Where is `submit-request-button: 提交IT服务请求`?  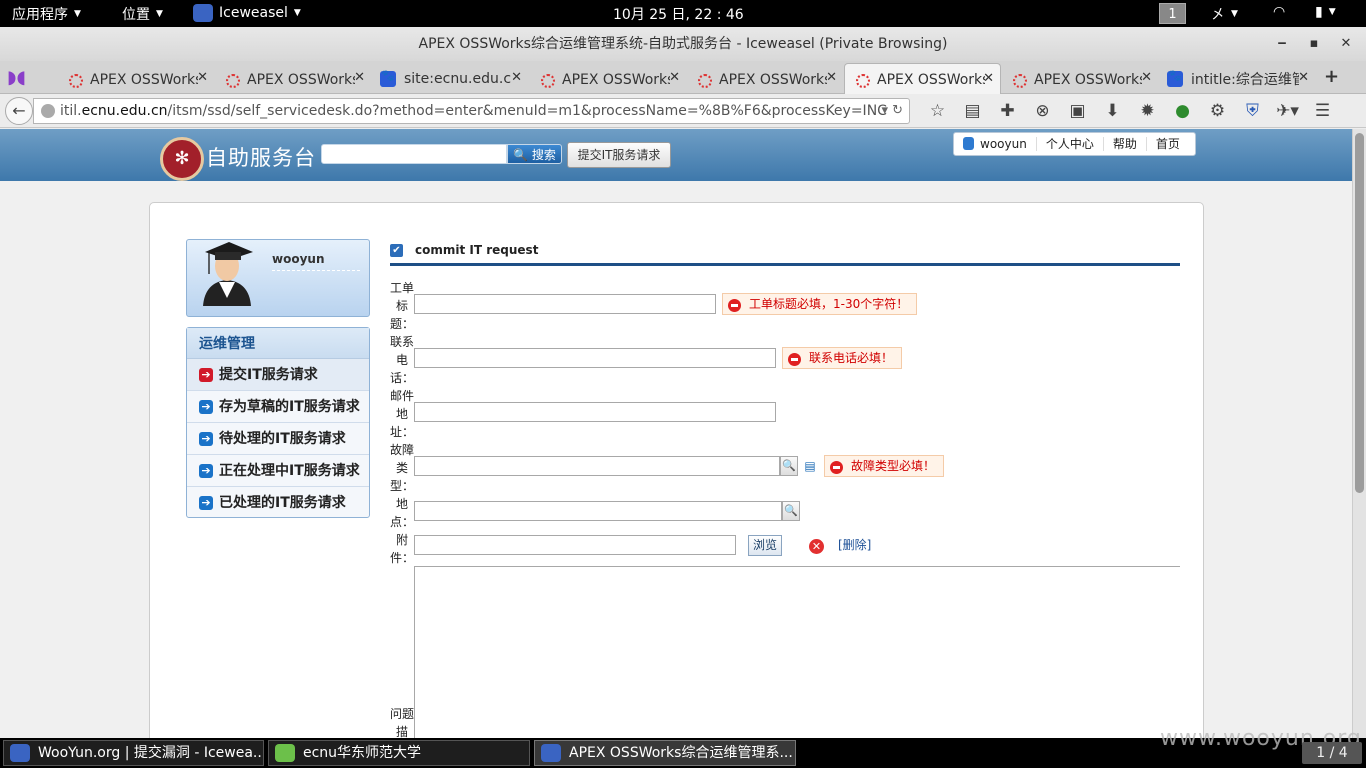
submit-request-button: 提交IT服务请求 is located at coordinates (619, 155).